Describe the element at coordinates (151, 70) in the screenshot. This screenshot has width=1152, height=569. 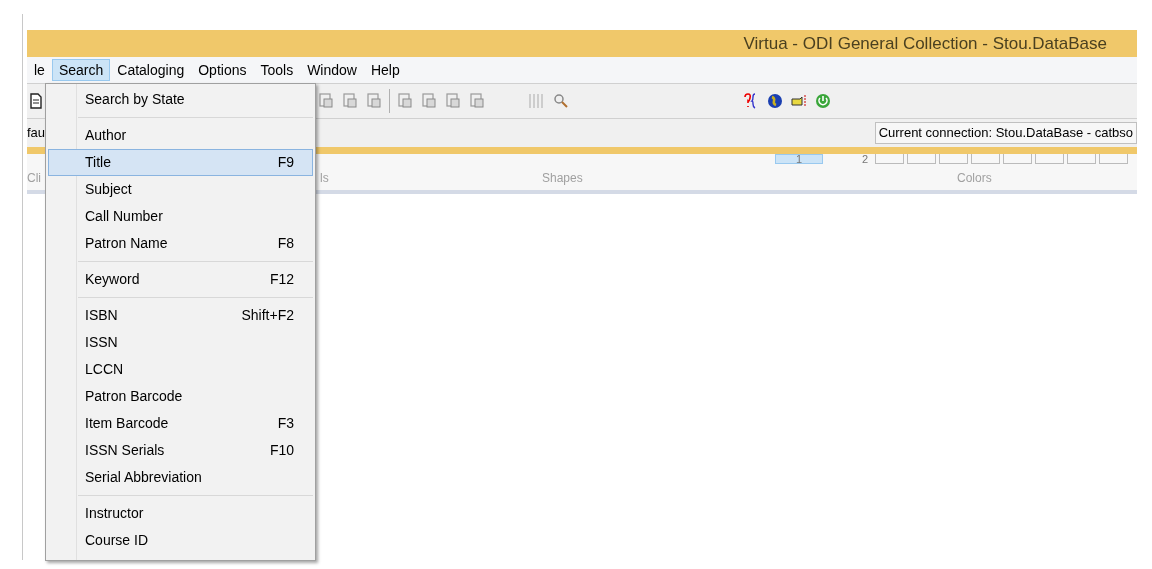
I see `menu-item: Cataloging` at that location.